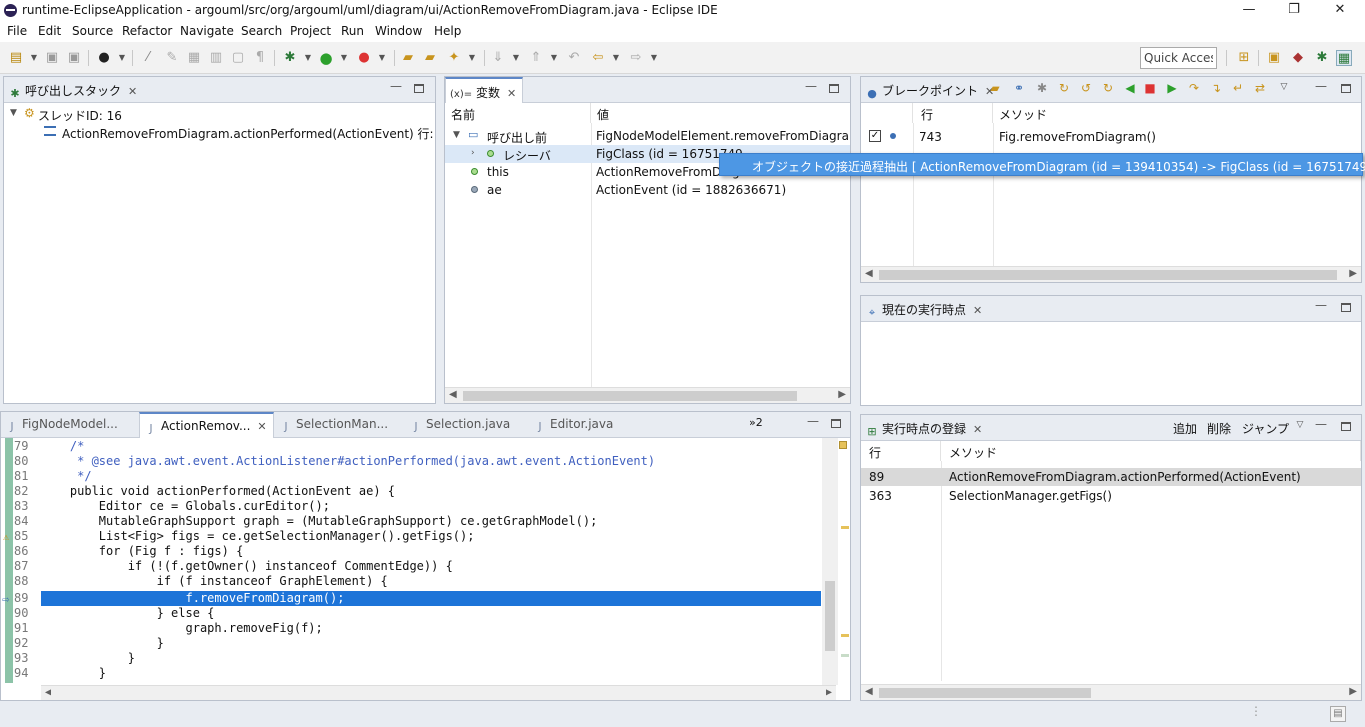  I want to click on minimize-button: —, so click(1249, 11).